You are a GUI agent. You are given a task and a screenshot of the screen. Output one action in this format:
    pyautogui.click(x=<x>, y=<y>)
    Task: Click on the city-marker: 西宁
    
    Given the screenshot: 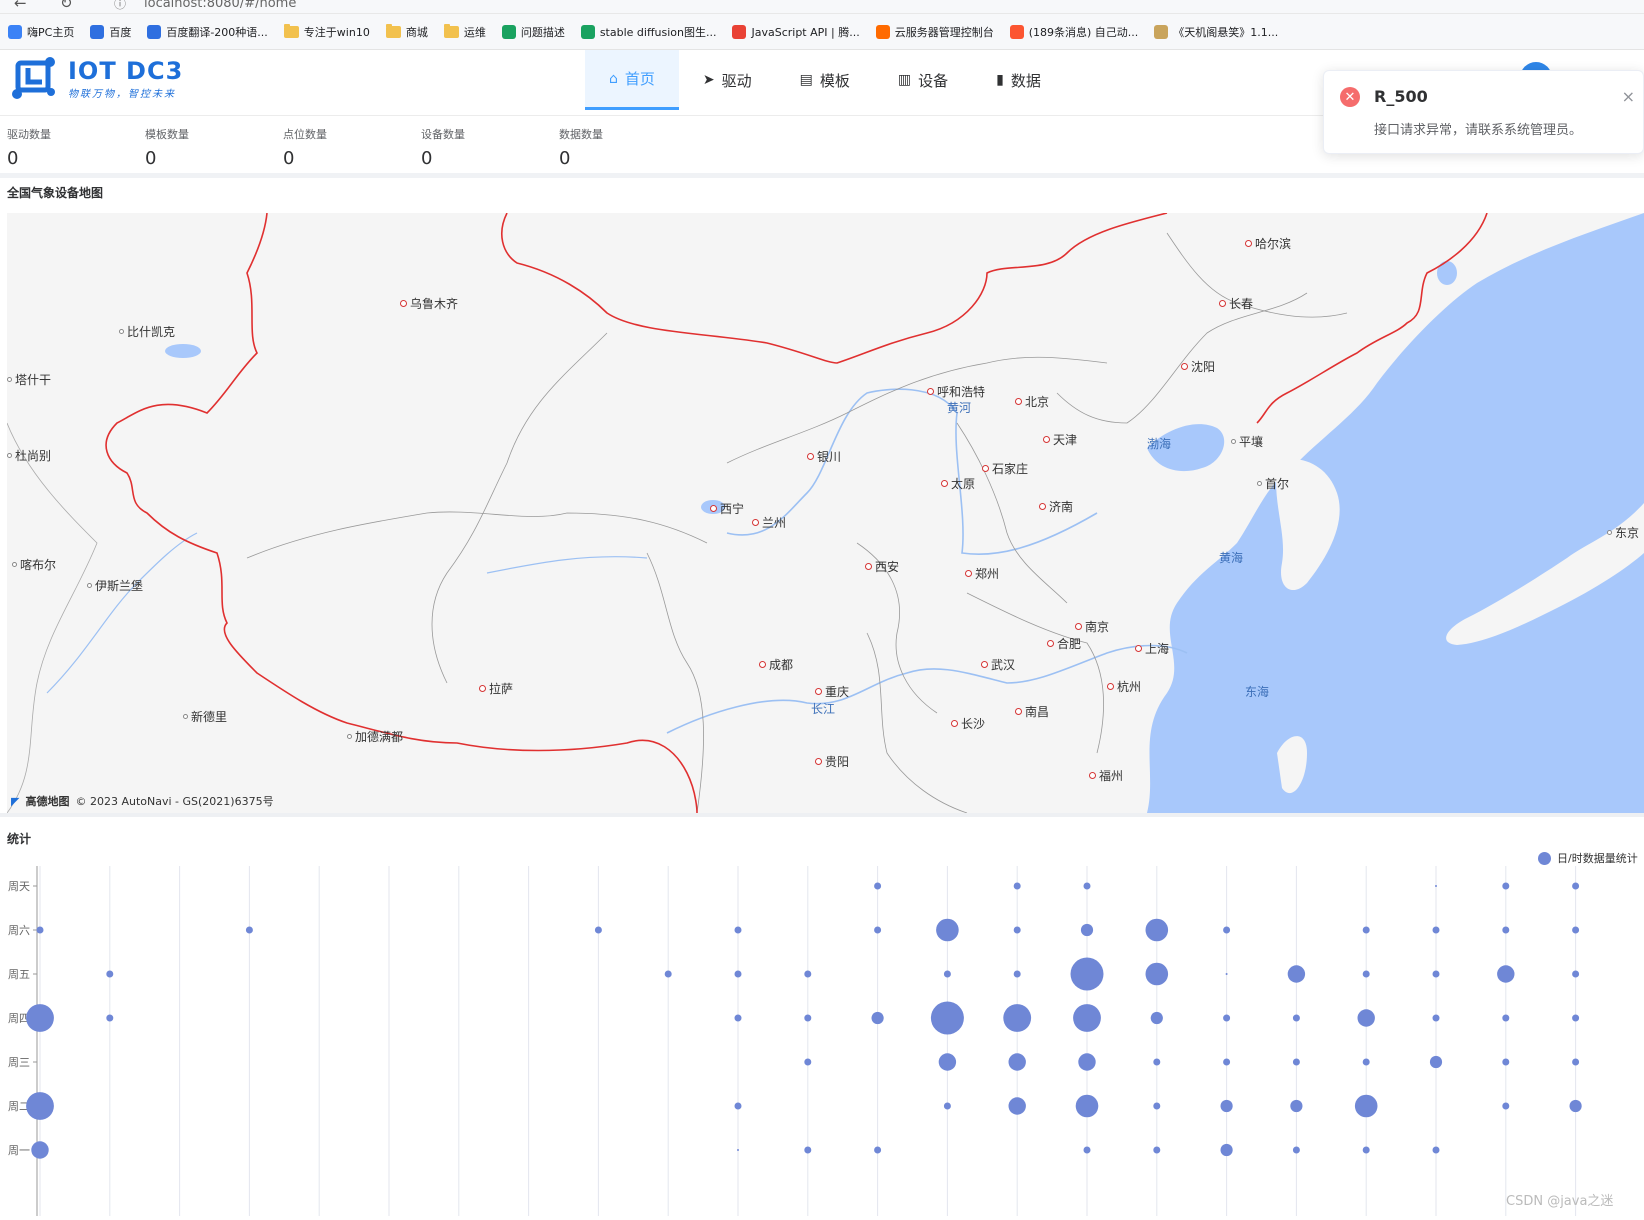 What is the action you would take?
    pyautogui.click(x=727, y=508)
    